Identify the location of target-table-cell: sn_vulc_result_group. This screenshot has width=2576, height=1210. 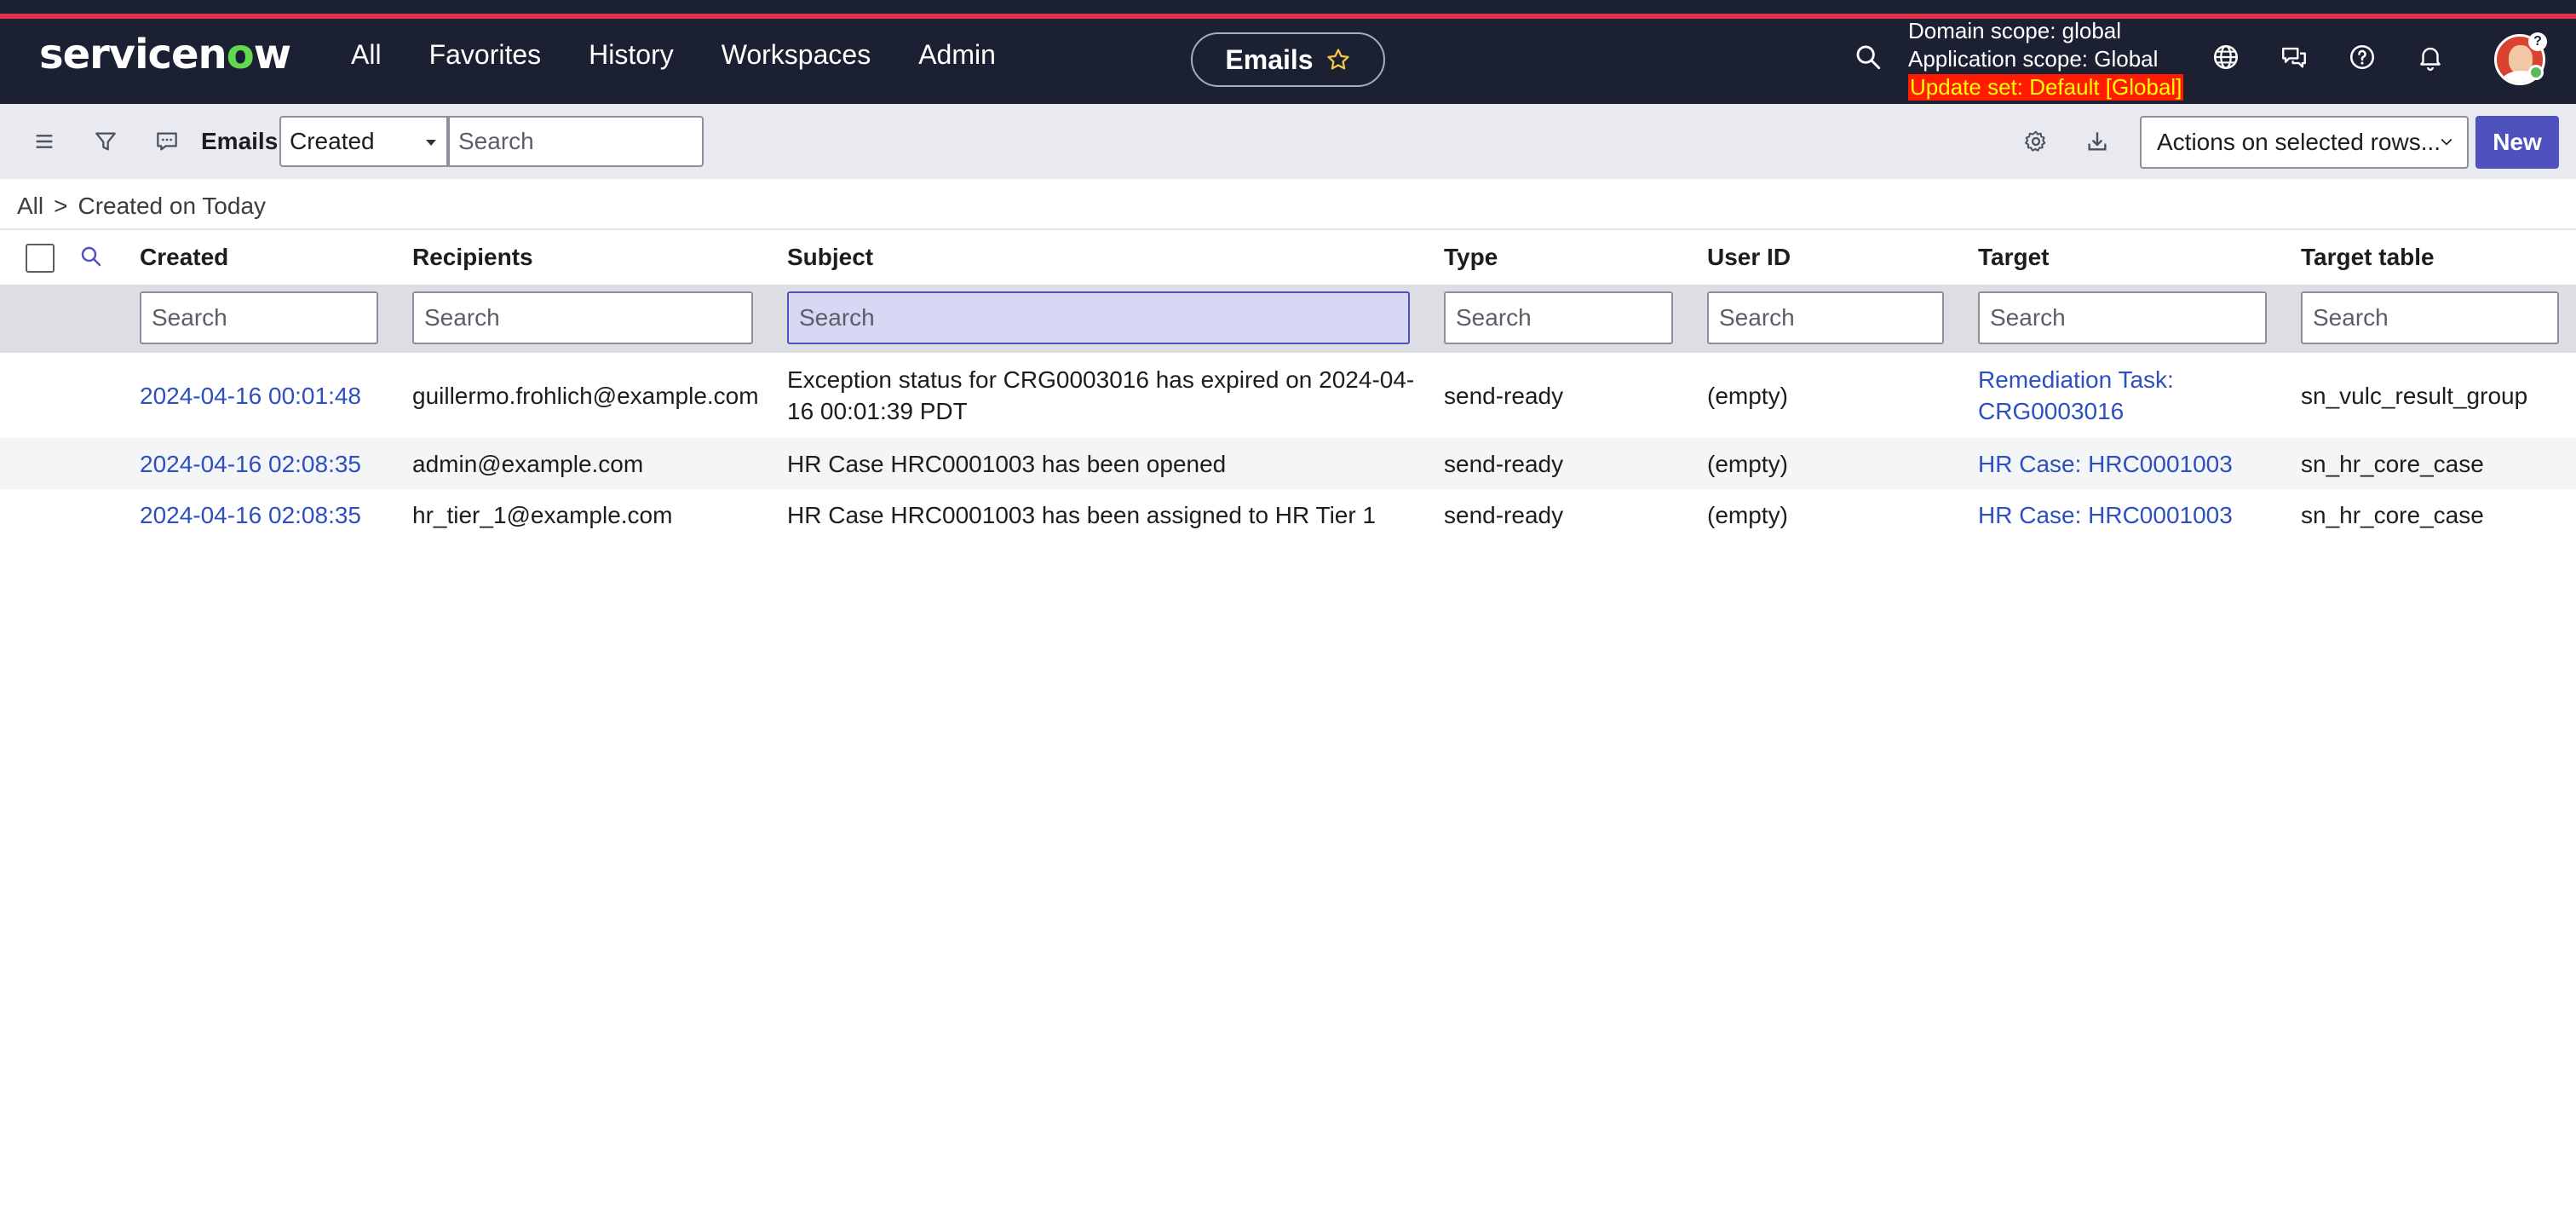
(2414, 396).